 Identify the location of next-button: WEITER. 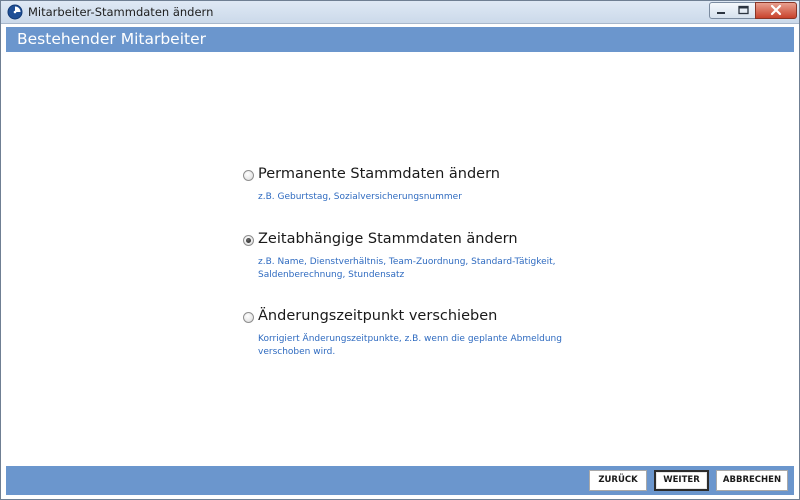
(681, 480).